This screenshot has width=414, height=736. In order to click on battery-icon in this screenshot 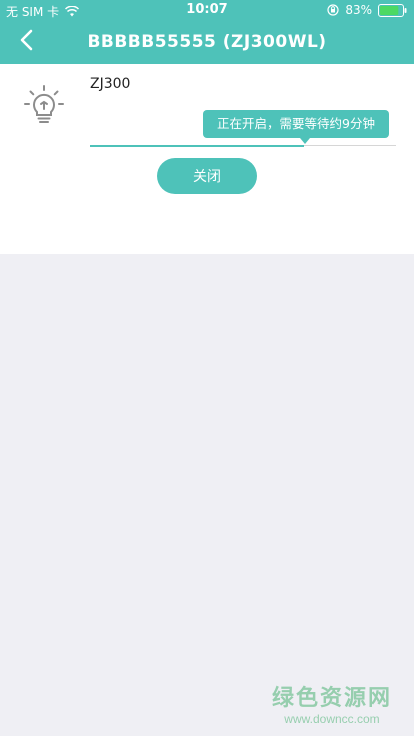, I will do `click(393, 10)`.